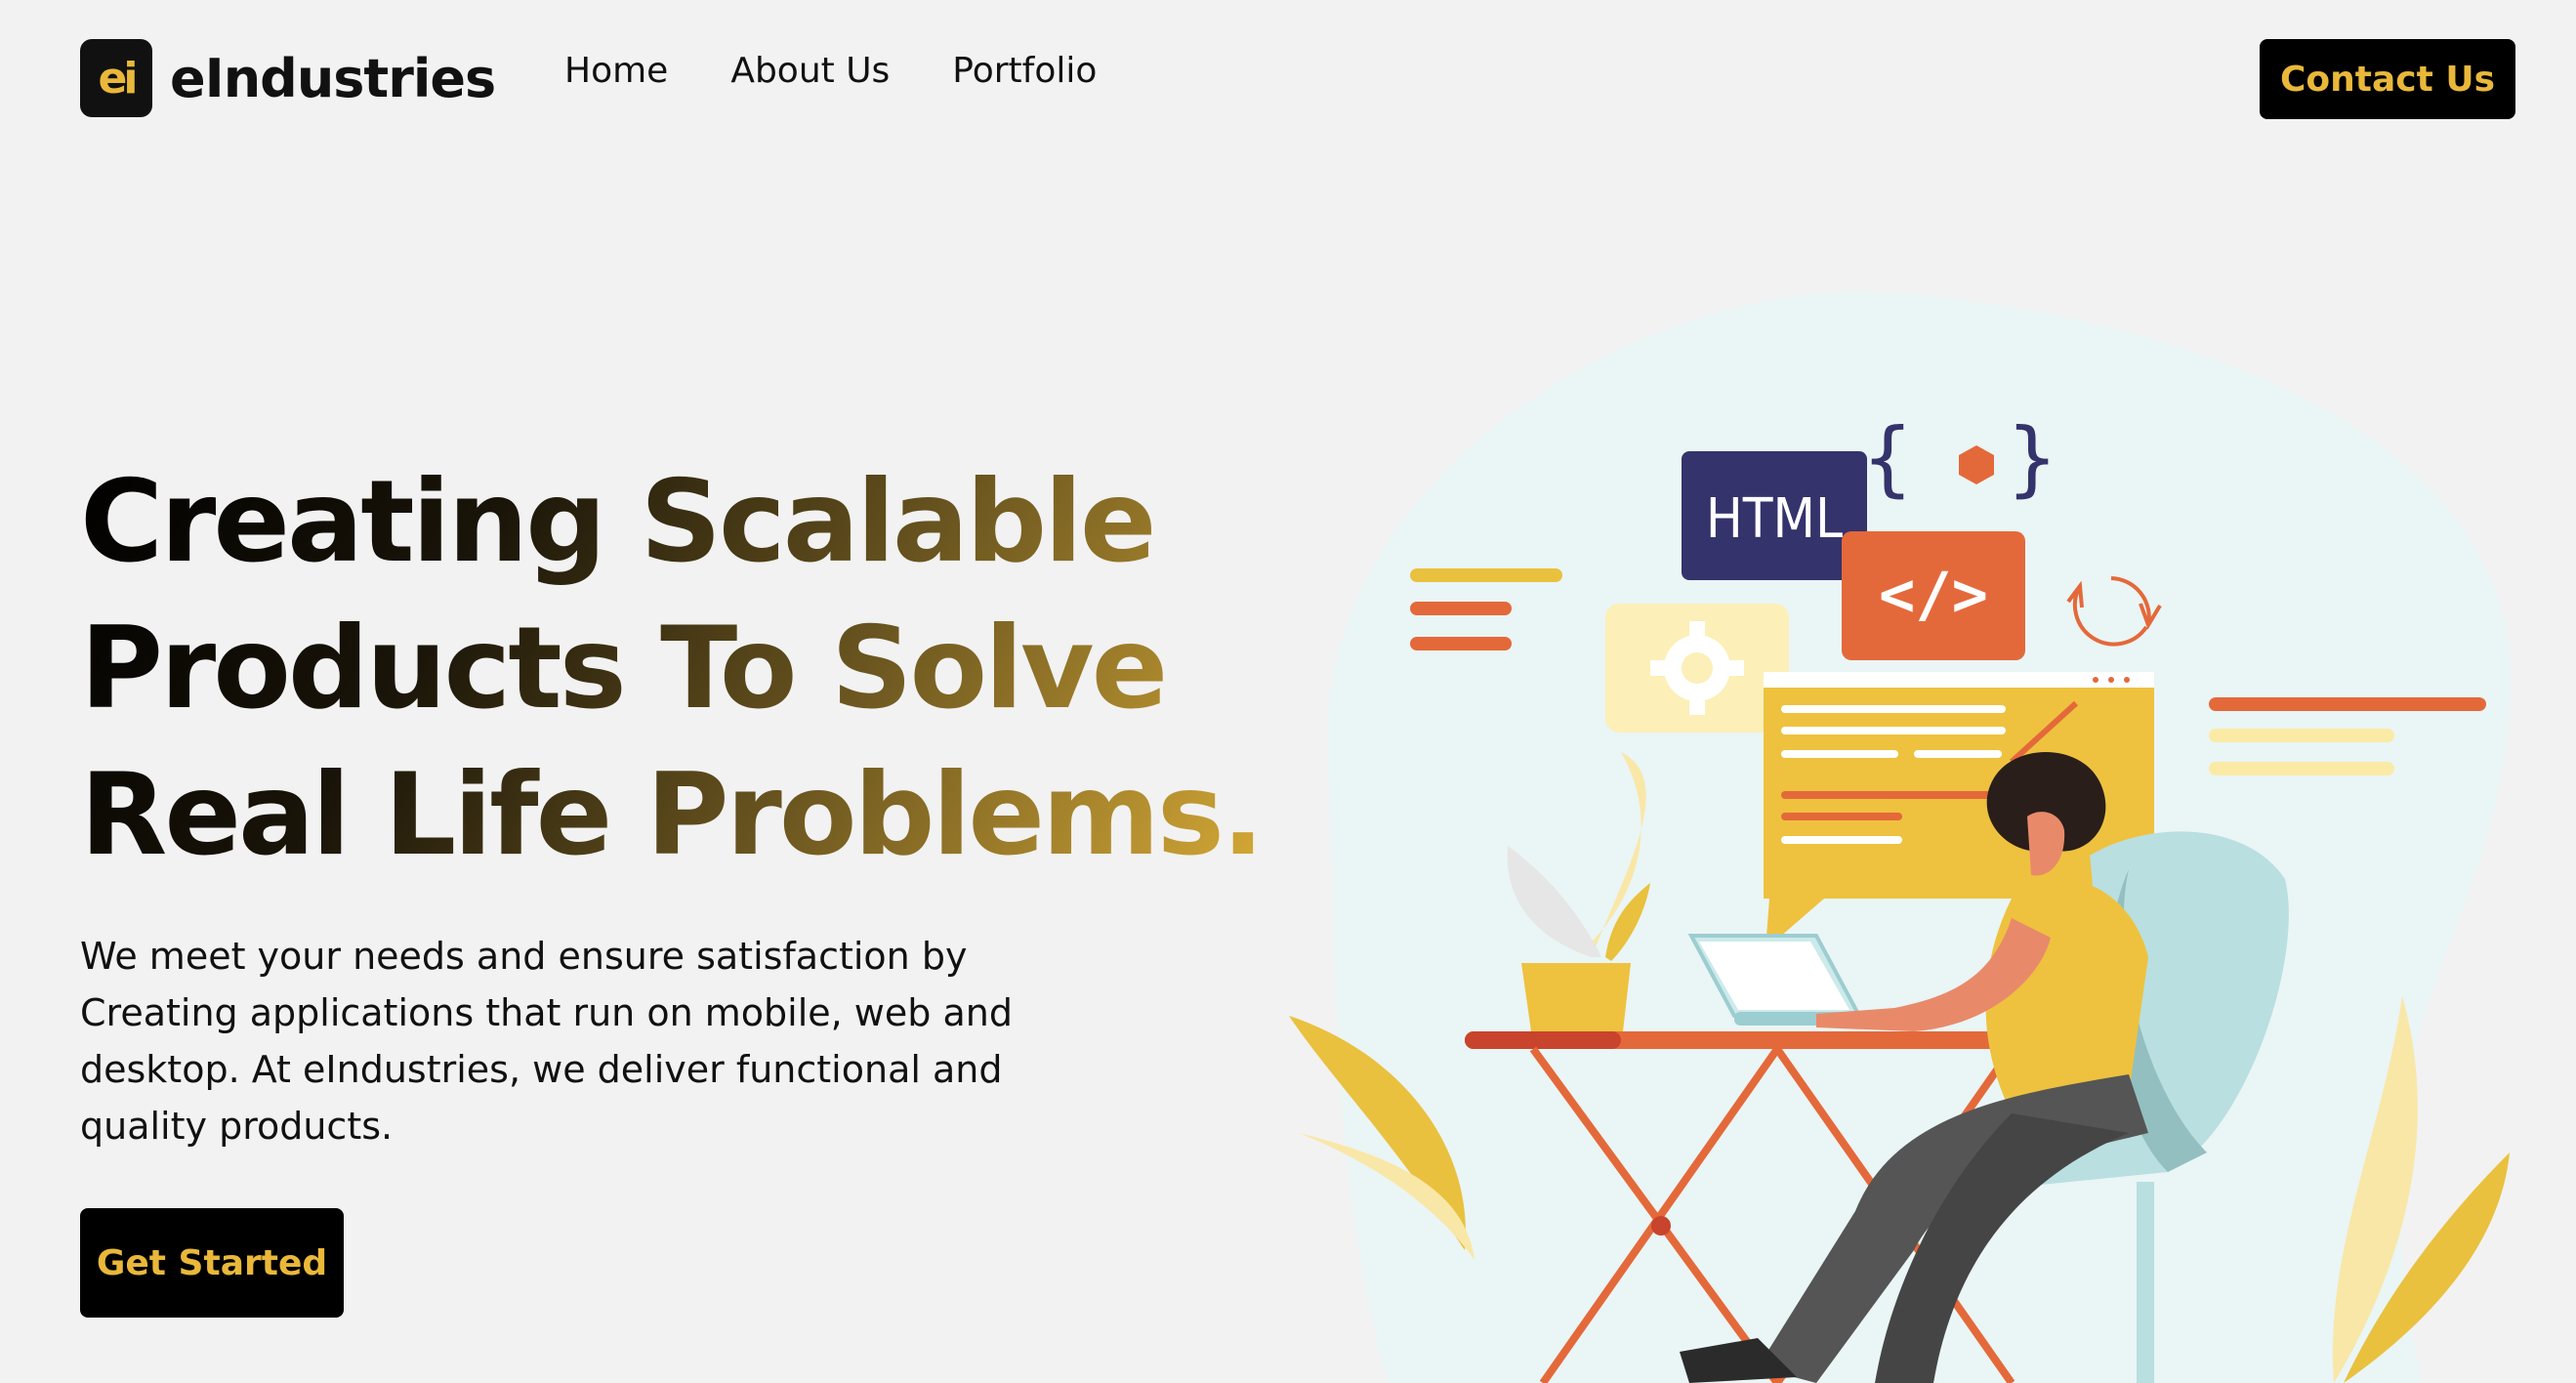  What do you see at coordinates (333, 78) in the screenshot?
I see `brand-name: eIndustries` at bounding box center [333, 78].